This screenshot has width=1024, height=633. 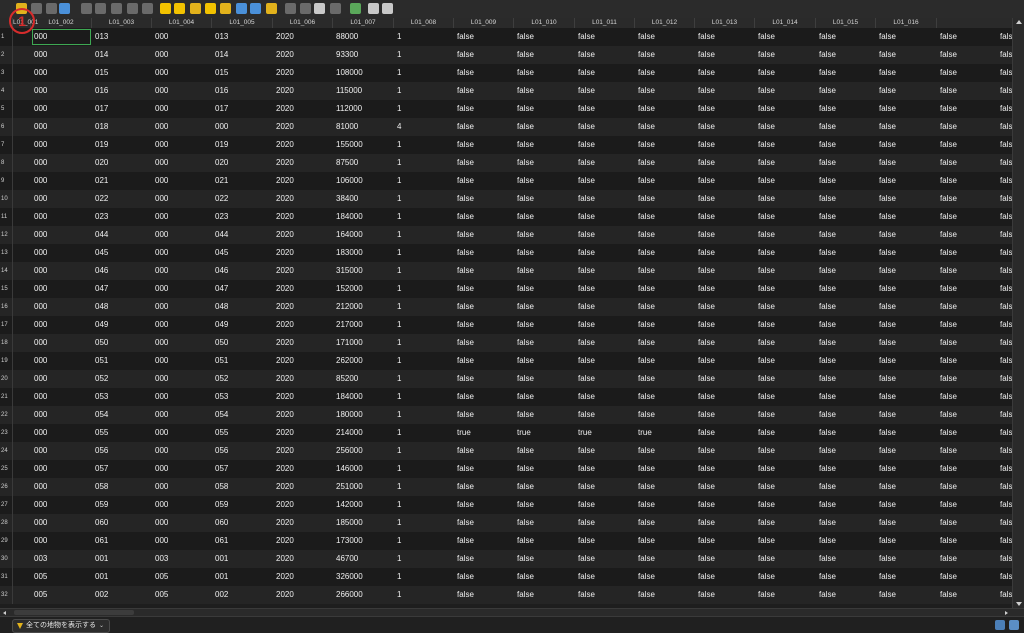 I want to click on table-cell: 315000, so click(x=363, y=271).